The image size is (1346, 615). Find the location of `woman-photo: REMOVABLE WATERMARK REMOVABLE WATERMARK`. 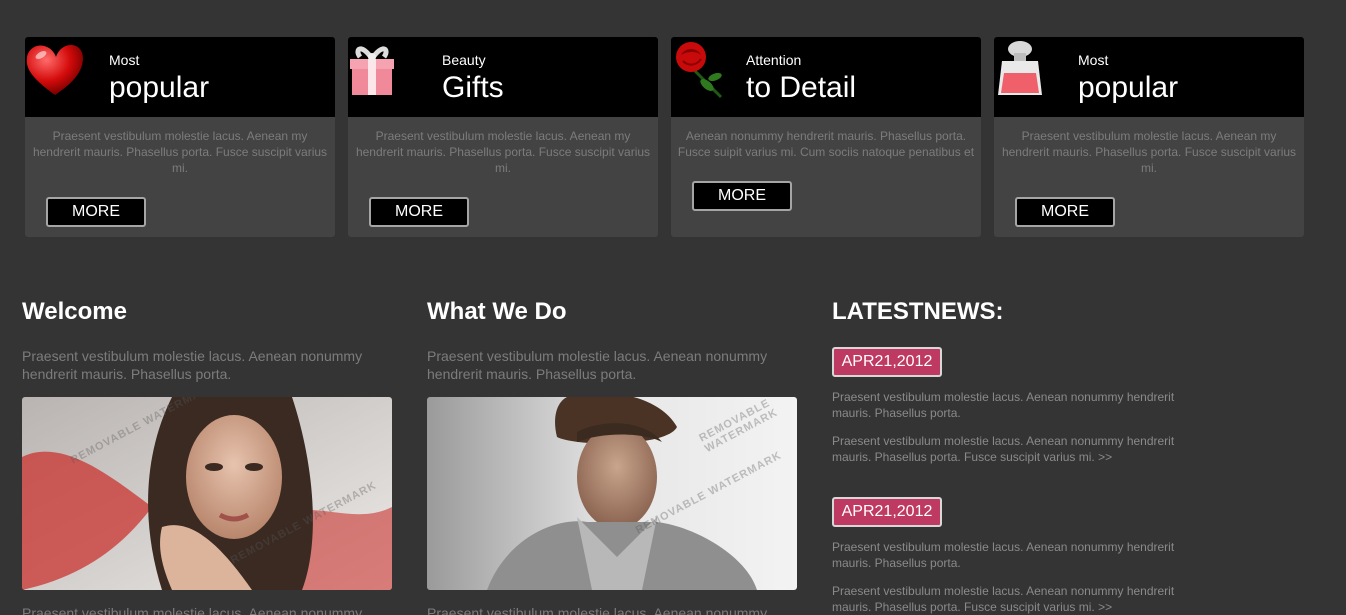

woman-photo: REMOVABLE WATERMARK REMOVABLE WATERMARK is located at coordinates (207, 493).